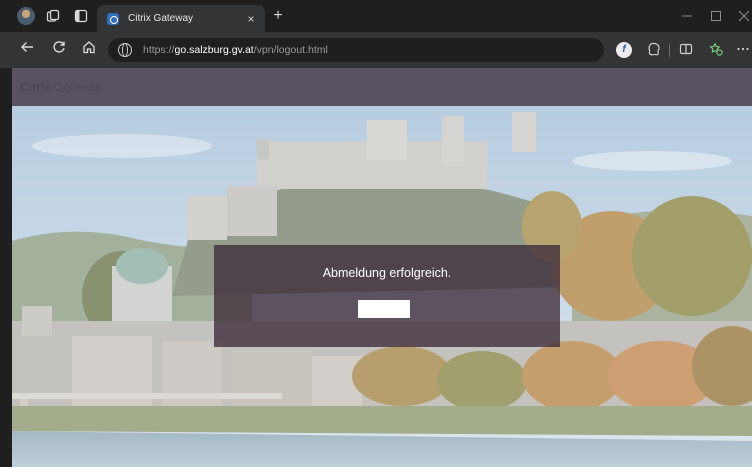 The image size is (752, 467). Describe the element at coordinates (27, 50) in the screenshot. I see `back-arrow-icon` at that location.